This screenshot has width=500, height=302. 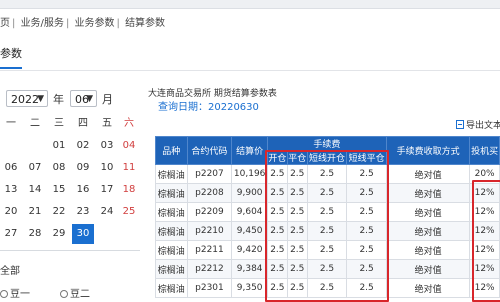 I want to click on year-select: 2022 ▼, so click(x=27, y=98).